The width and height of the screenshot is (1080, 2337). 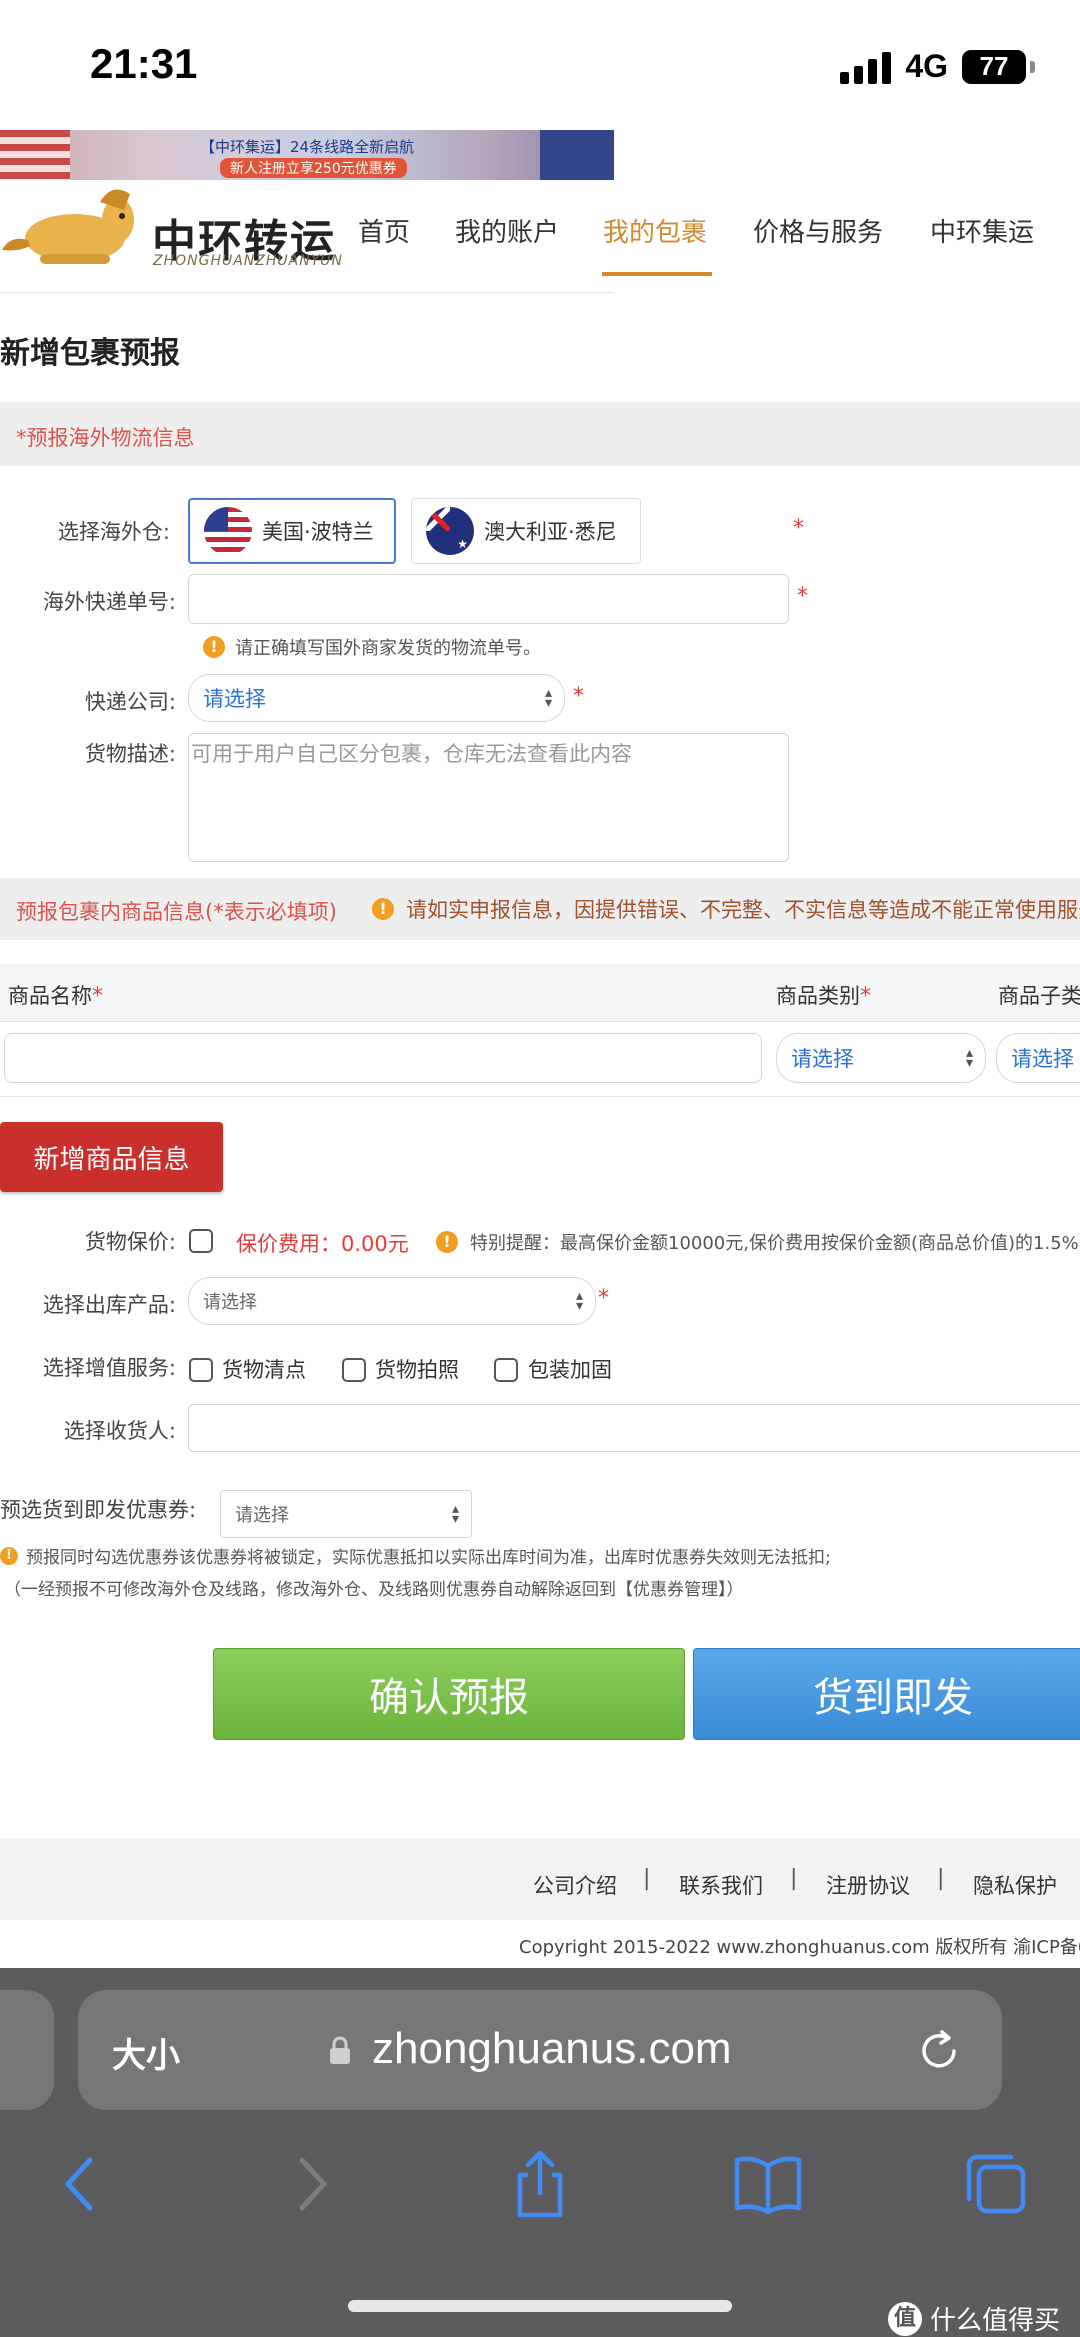 I want to click on home-indicator, so click(x=540, y=2306).